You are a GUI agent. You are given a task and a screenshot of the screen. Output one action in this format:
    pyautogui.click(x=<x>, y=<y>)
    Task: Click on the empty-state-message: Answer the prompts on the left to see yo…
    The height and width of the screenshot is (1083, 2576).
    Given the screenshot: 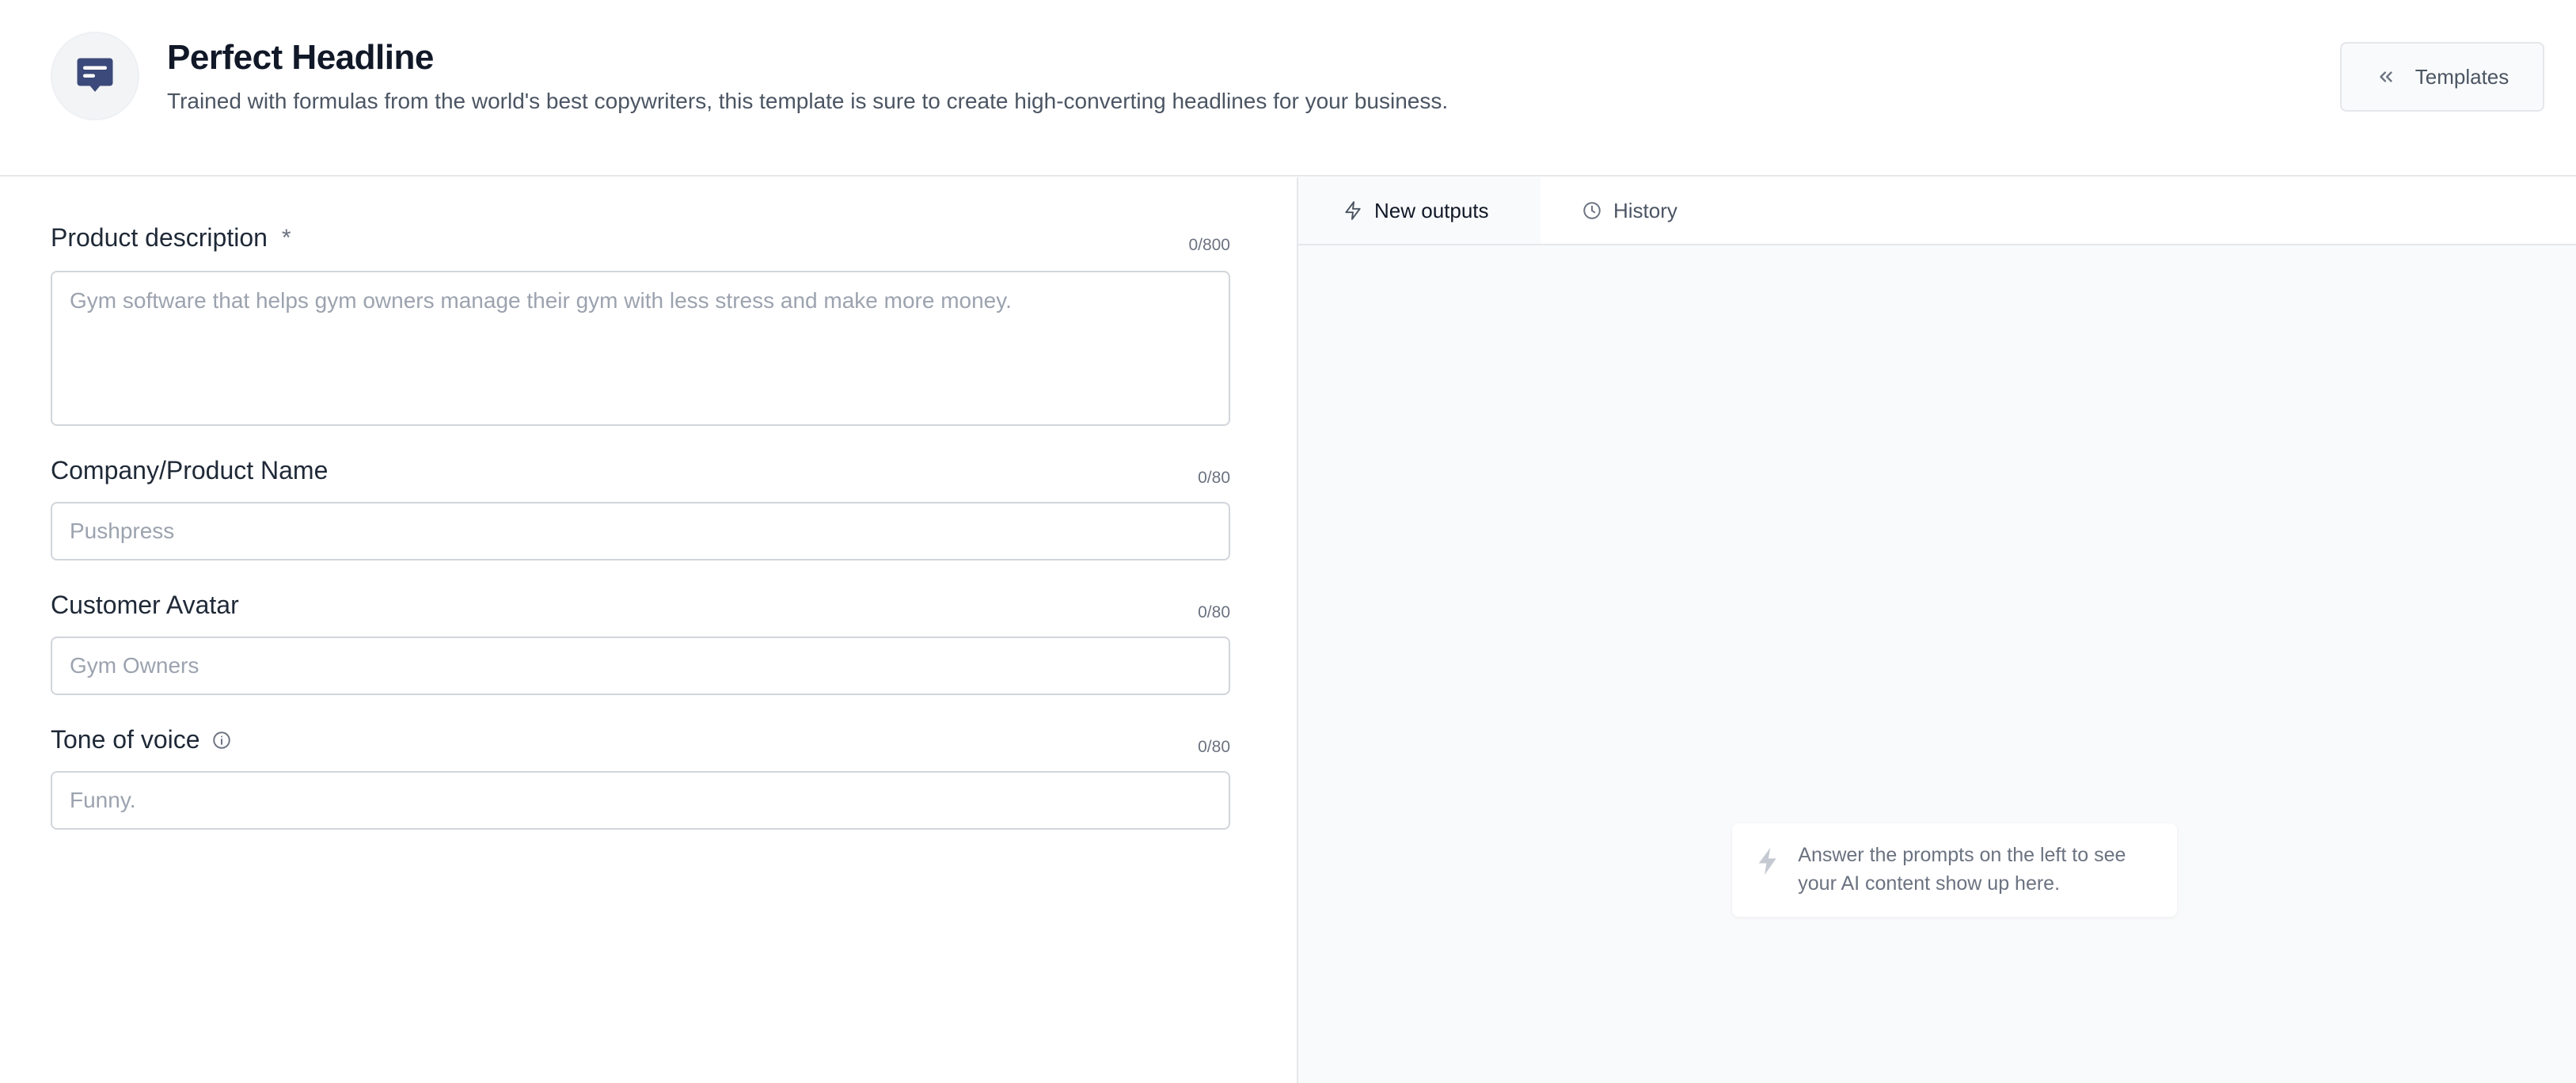 What is the action you would take?
    pyautogui.click(x=1962, y=869)
    